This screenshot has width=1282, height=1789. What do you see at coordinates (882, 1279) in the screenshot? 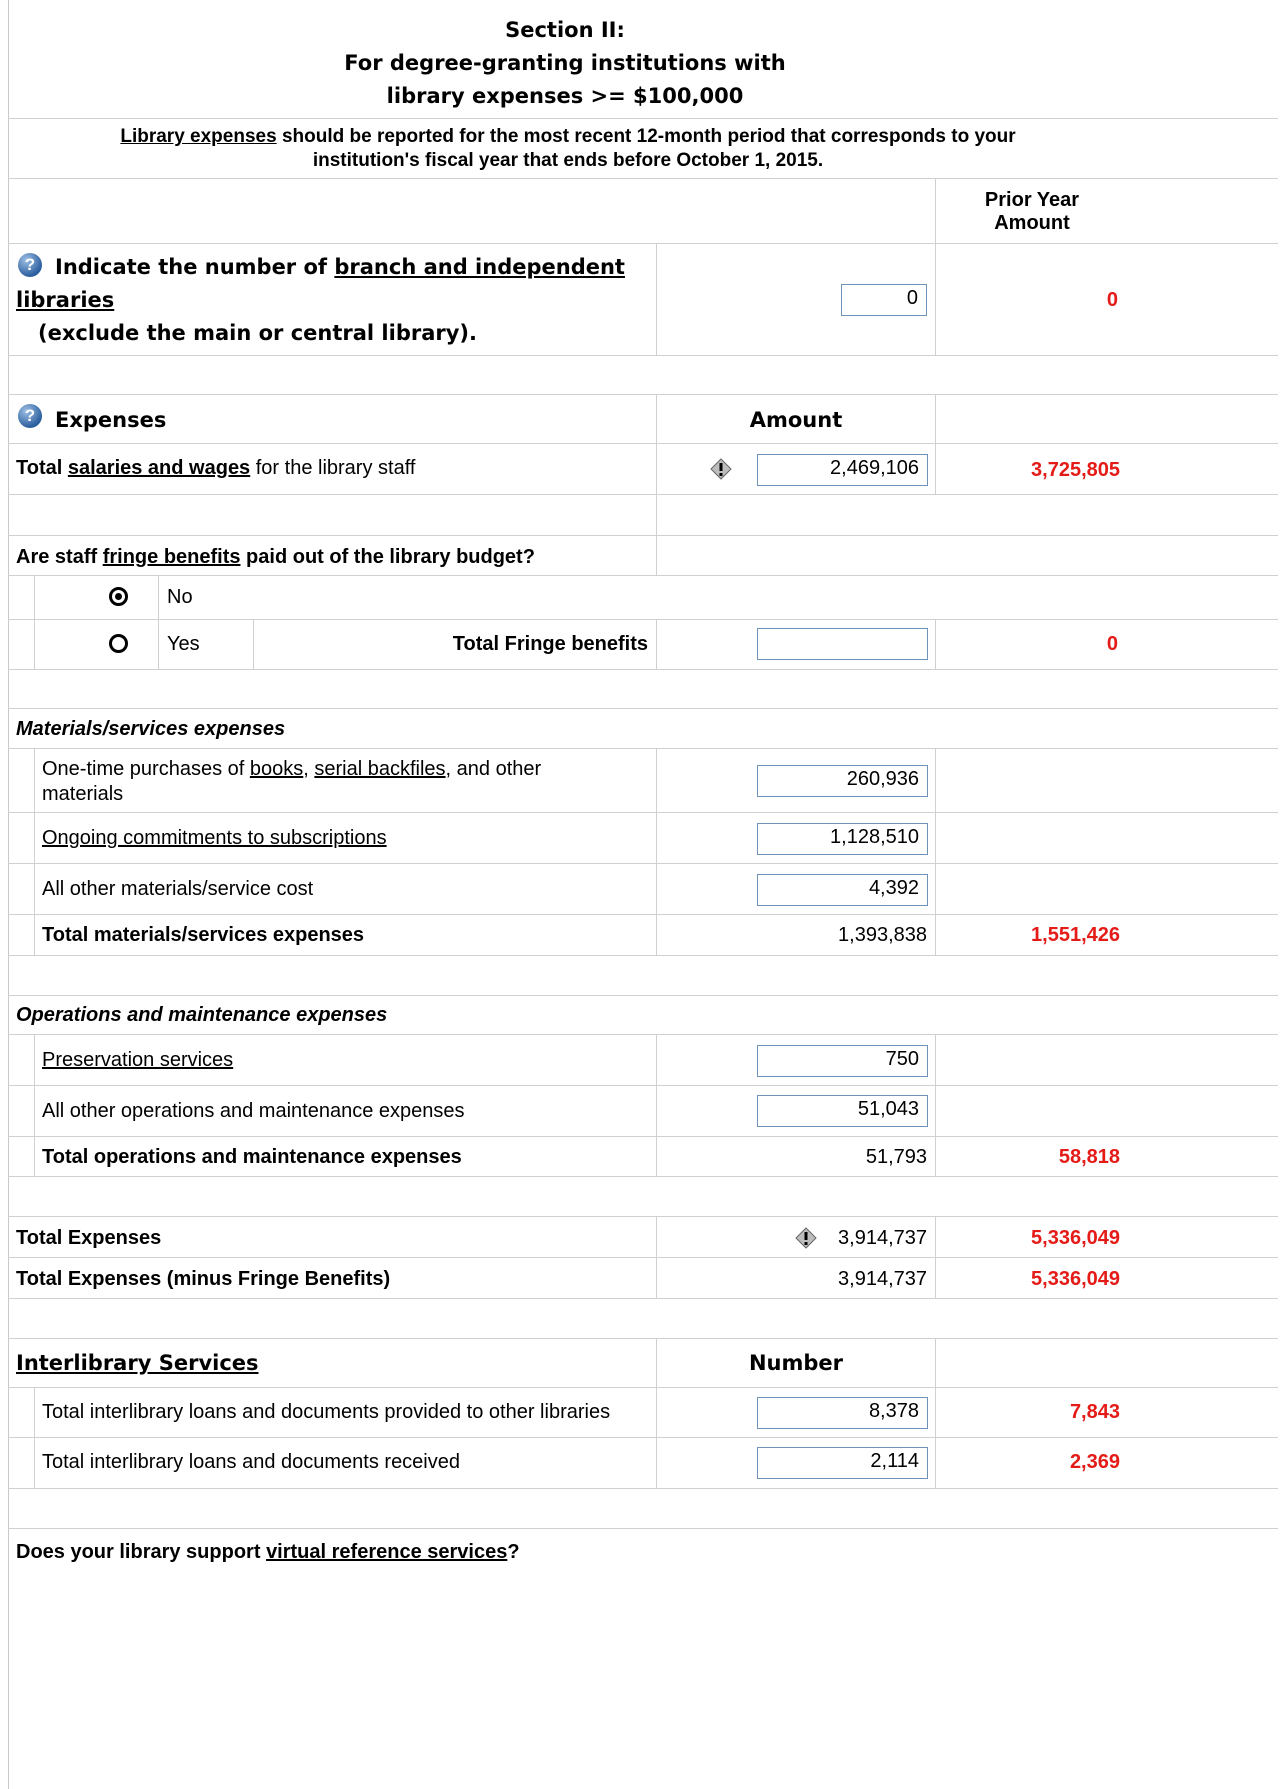
I see `total-minus-fringe-value: 3,914,737` at bounding box center [882, 1279].